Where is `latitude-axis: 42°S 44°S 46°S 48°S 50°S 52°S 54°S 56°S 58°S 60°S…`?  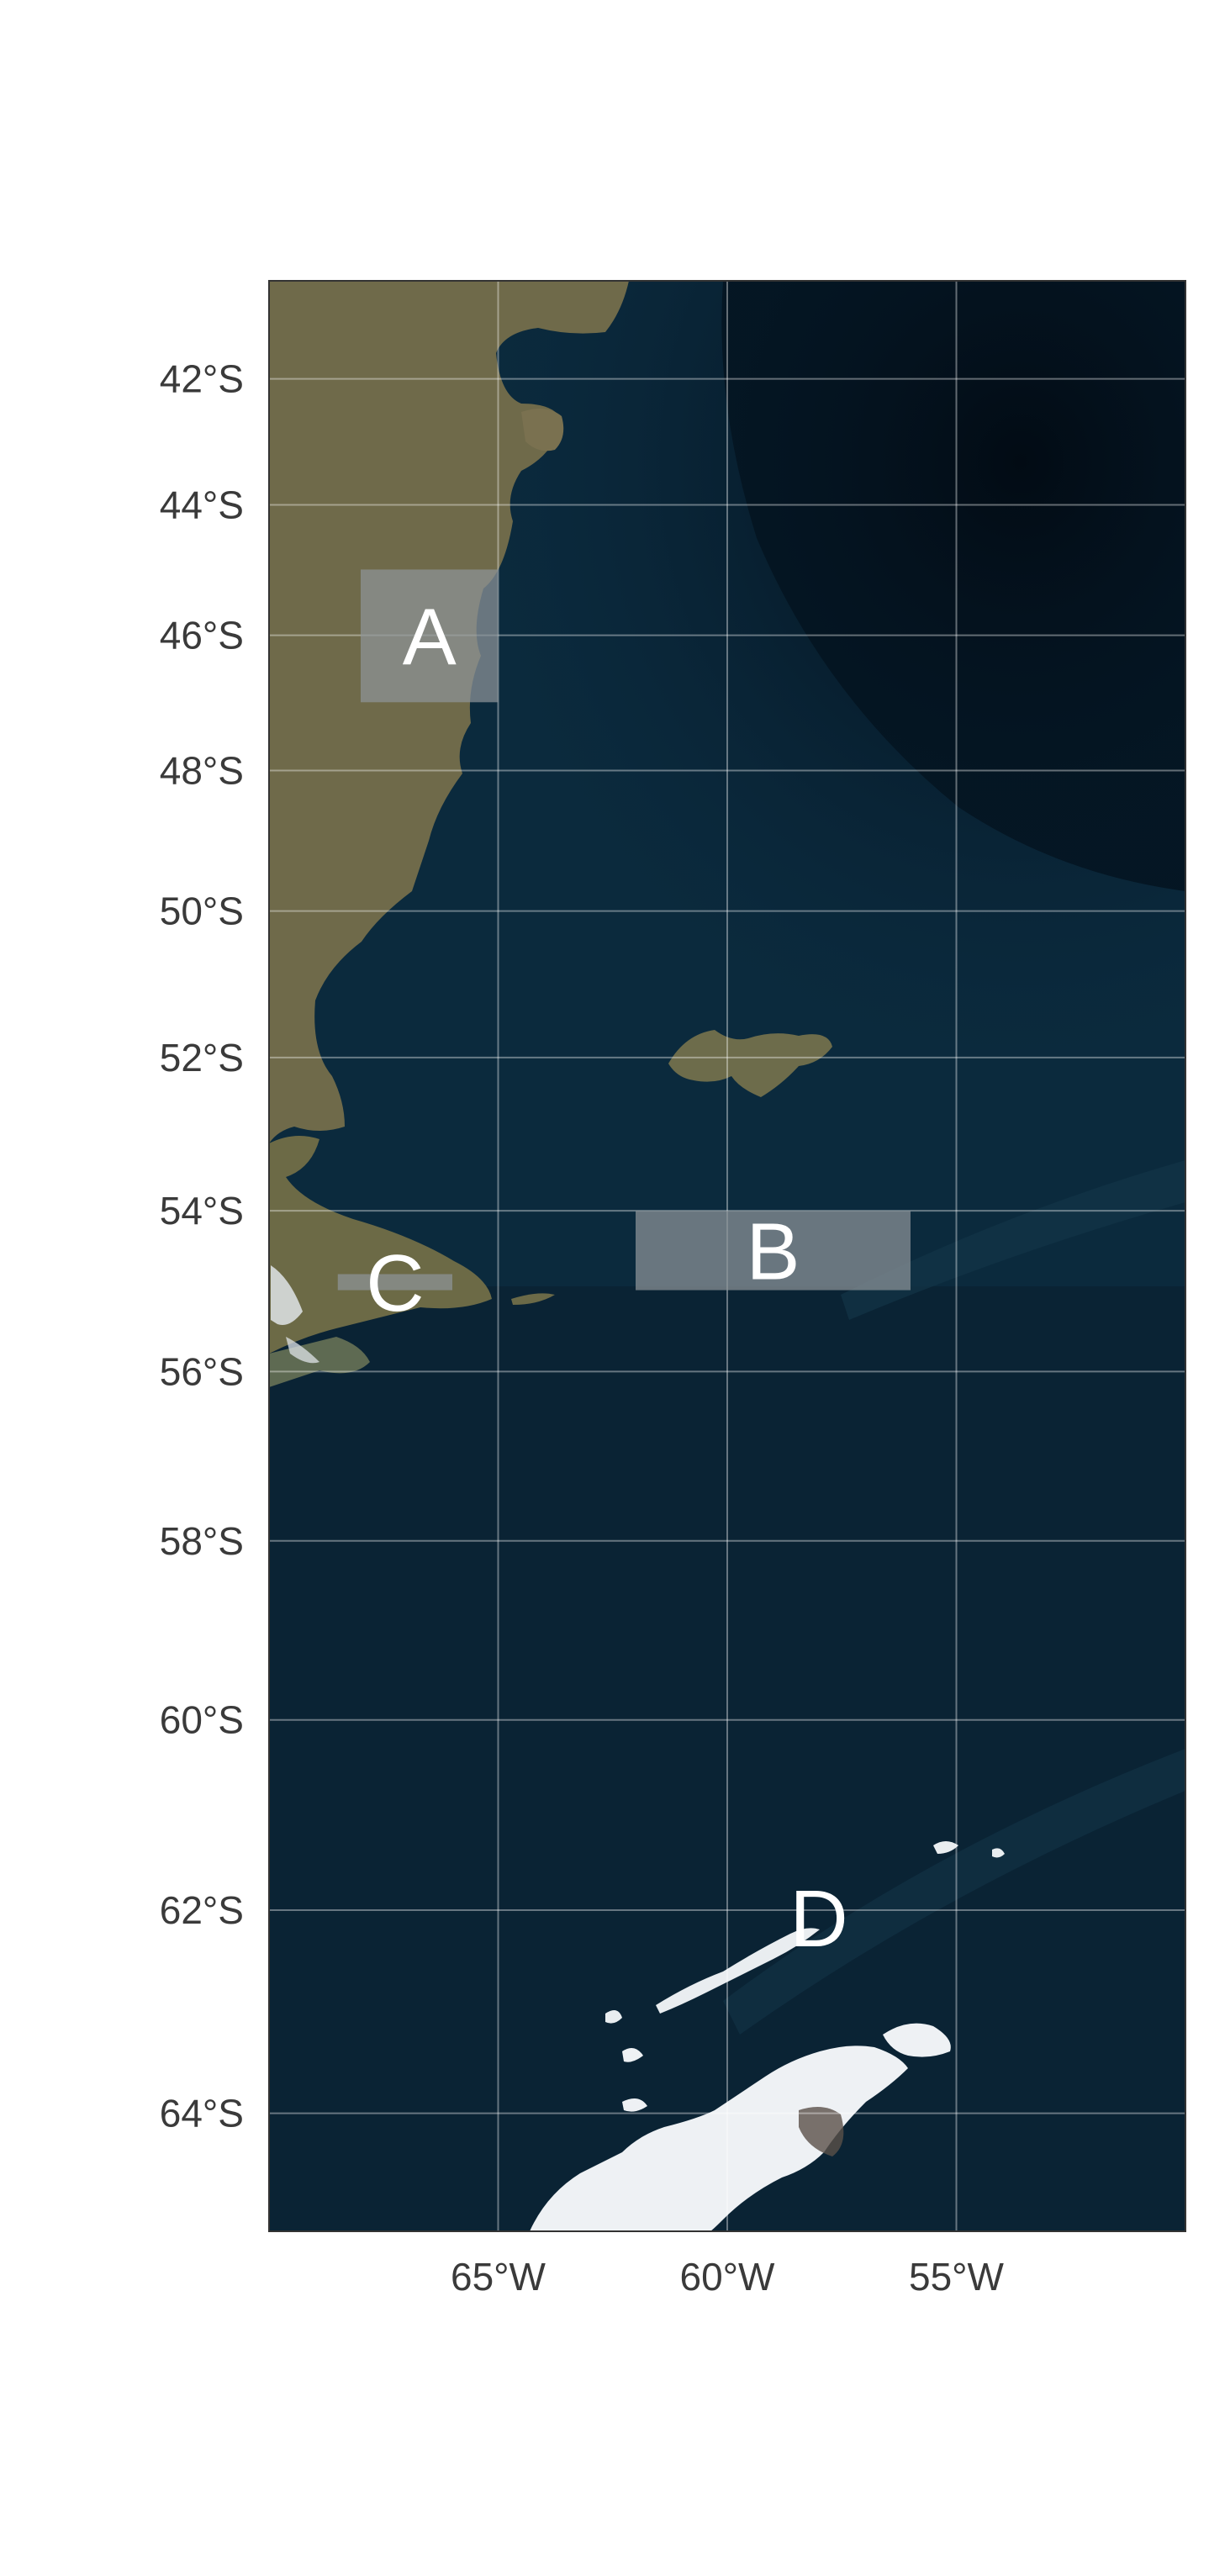
latitude-axis: 42°S 44°S 46°S 48°S 50°S 52°S 54°S 56°S 58°S 60°S… is located at coordinates (202, 1246).